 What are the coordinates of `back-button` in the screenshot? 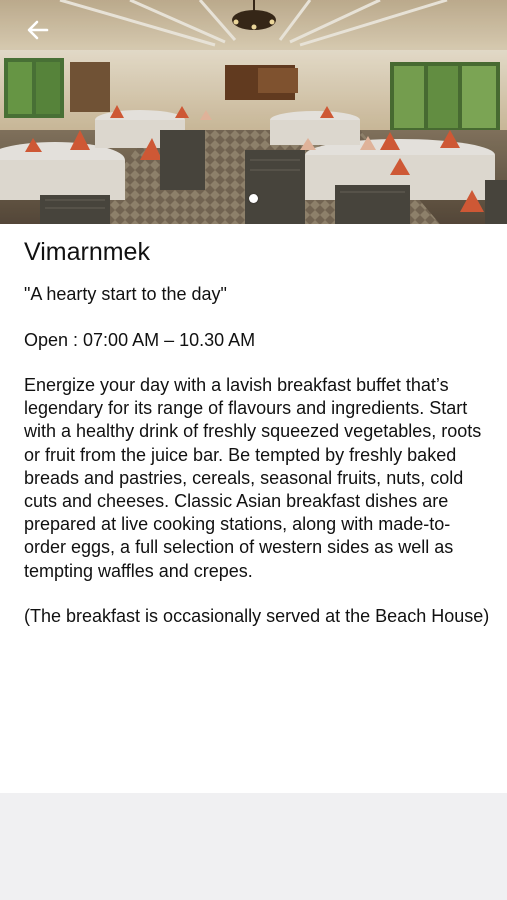 It's located at (38, 30).